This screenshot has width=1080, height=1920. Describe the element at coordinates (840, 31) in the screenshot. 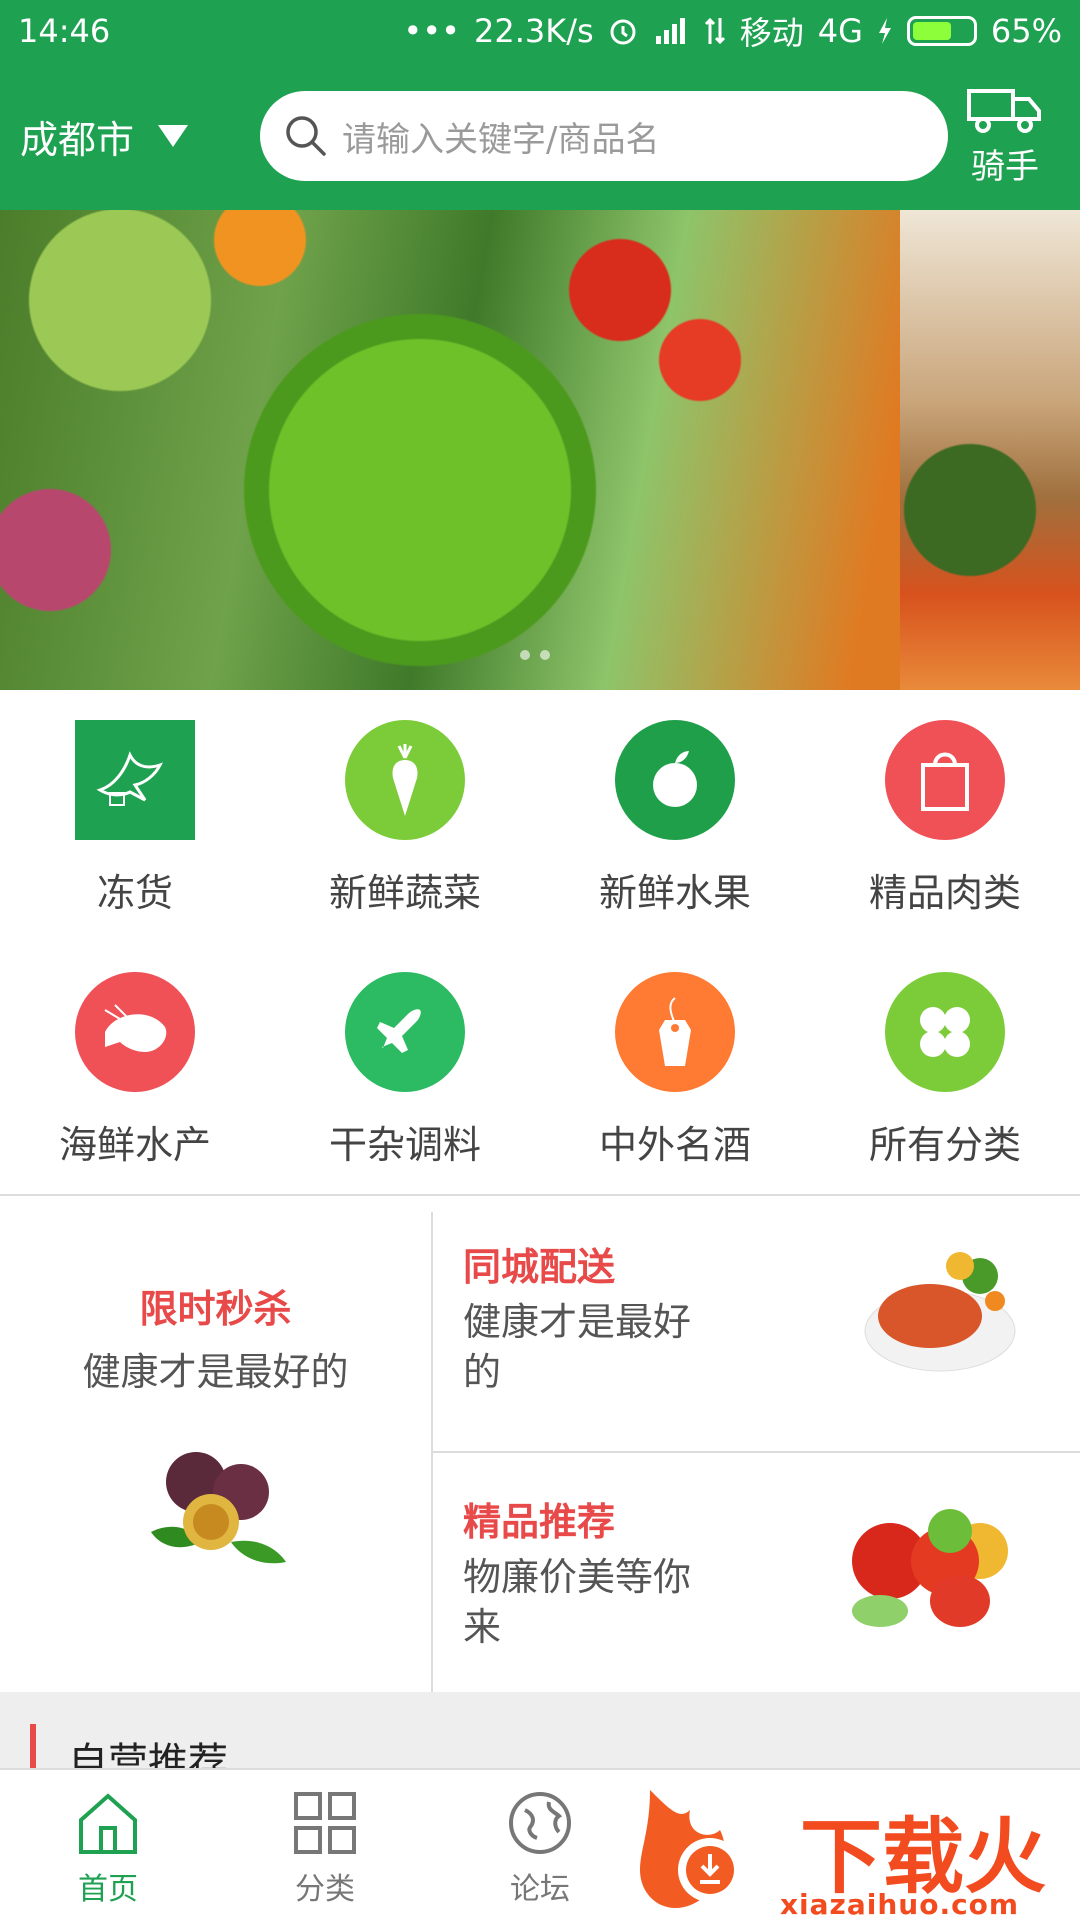

I see `network-type: 4G` at that location.